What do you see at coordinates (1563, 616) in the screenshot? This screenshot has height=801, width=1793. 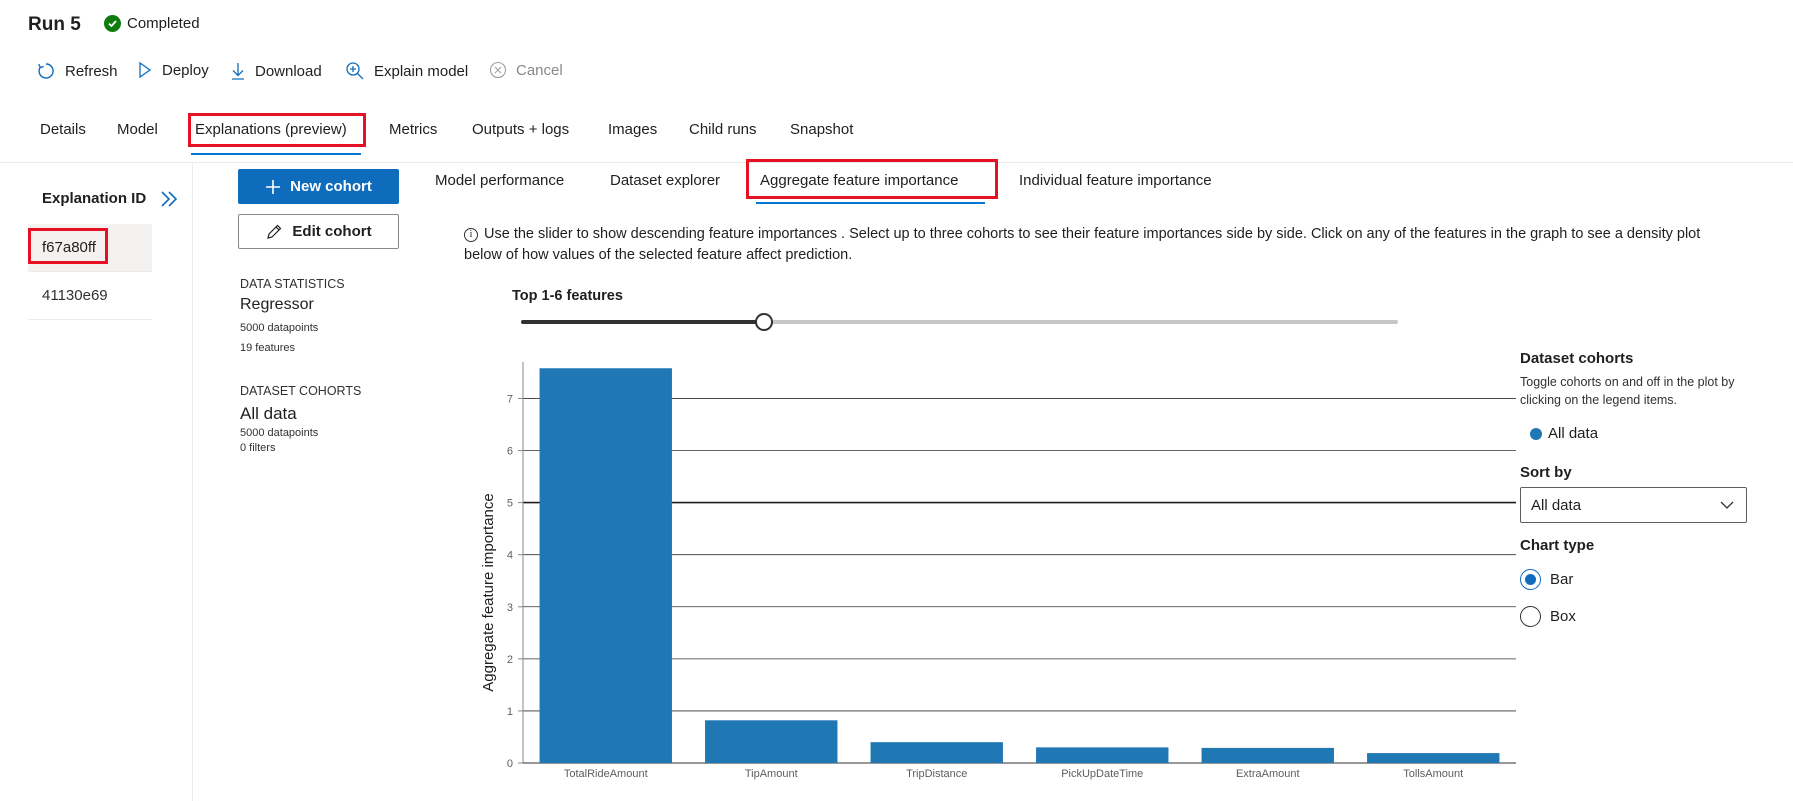 I see `chart-type-box-label: Box` at bounding box center [1563, 616].